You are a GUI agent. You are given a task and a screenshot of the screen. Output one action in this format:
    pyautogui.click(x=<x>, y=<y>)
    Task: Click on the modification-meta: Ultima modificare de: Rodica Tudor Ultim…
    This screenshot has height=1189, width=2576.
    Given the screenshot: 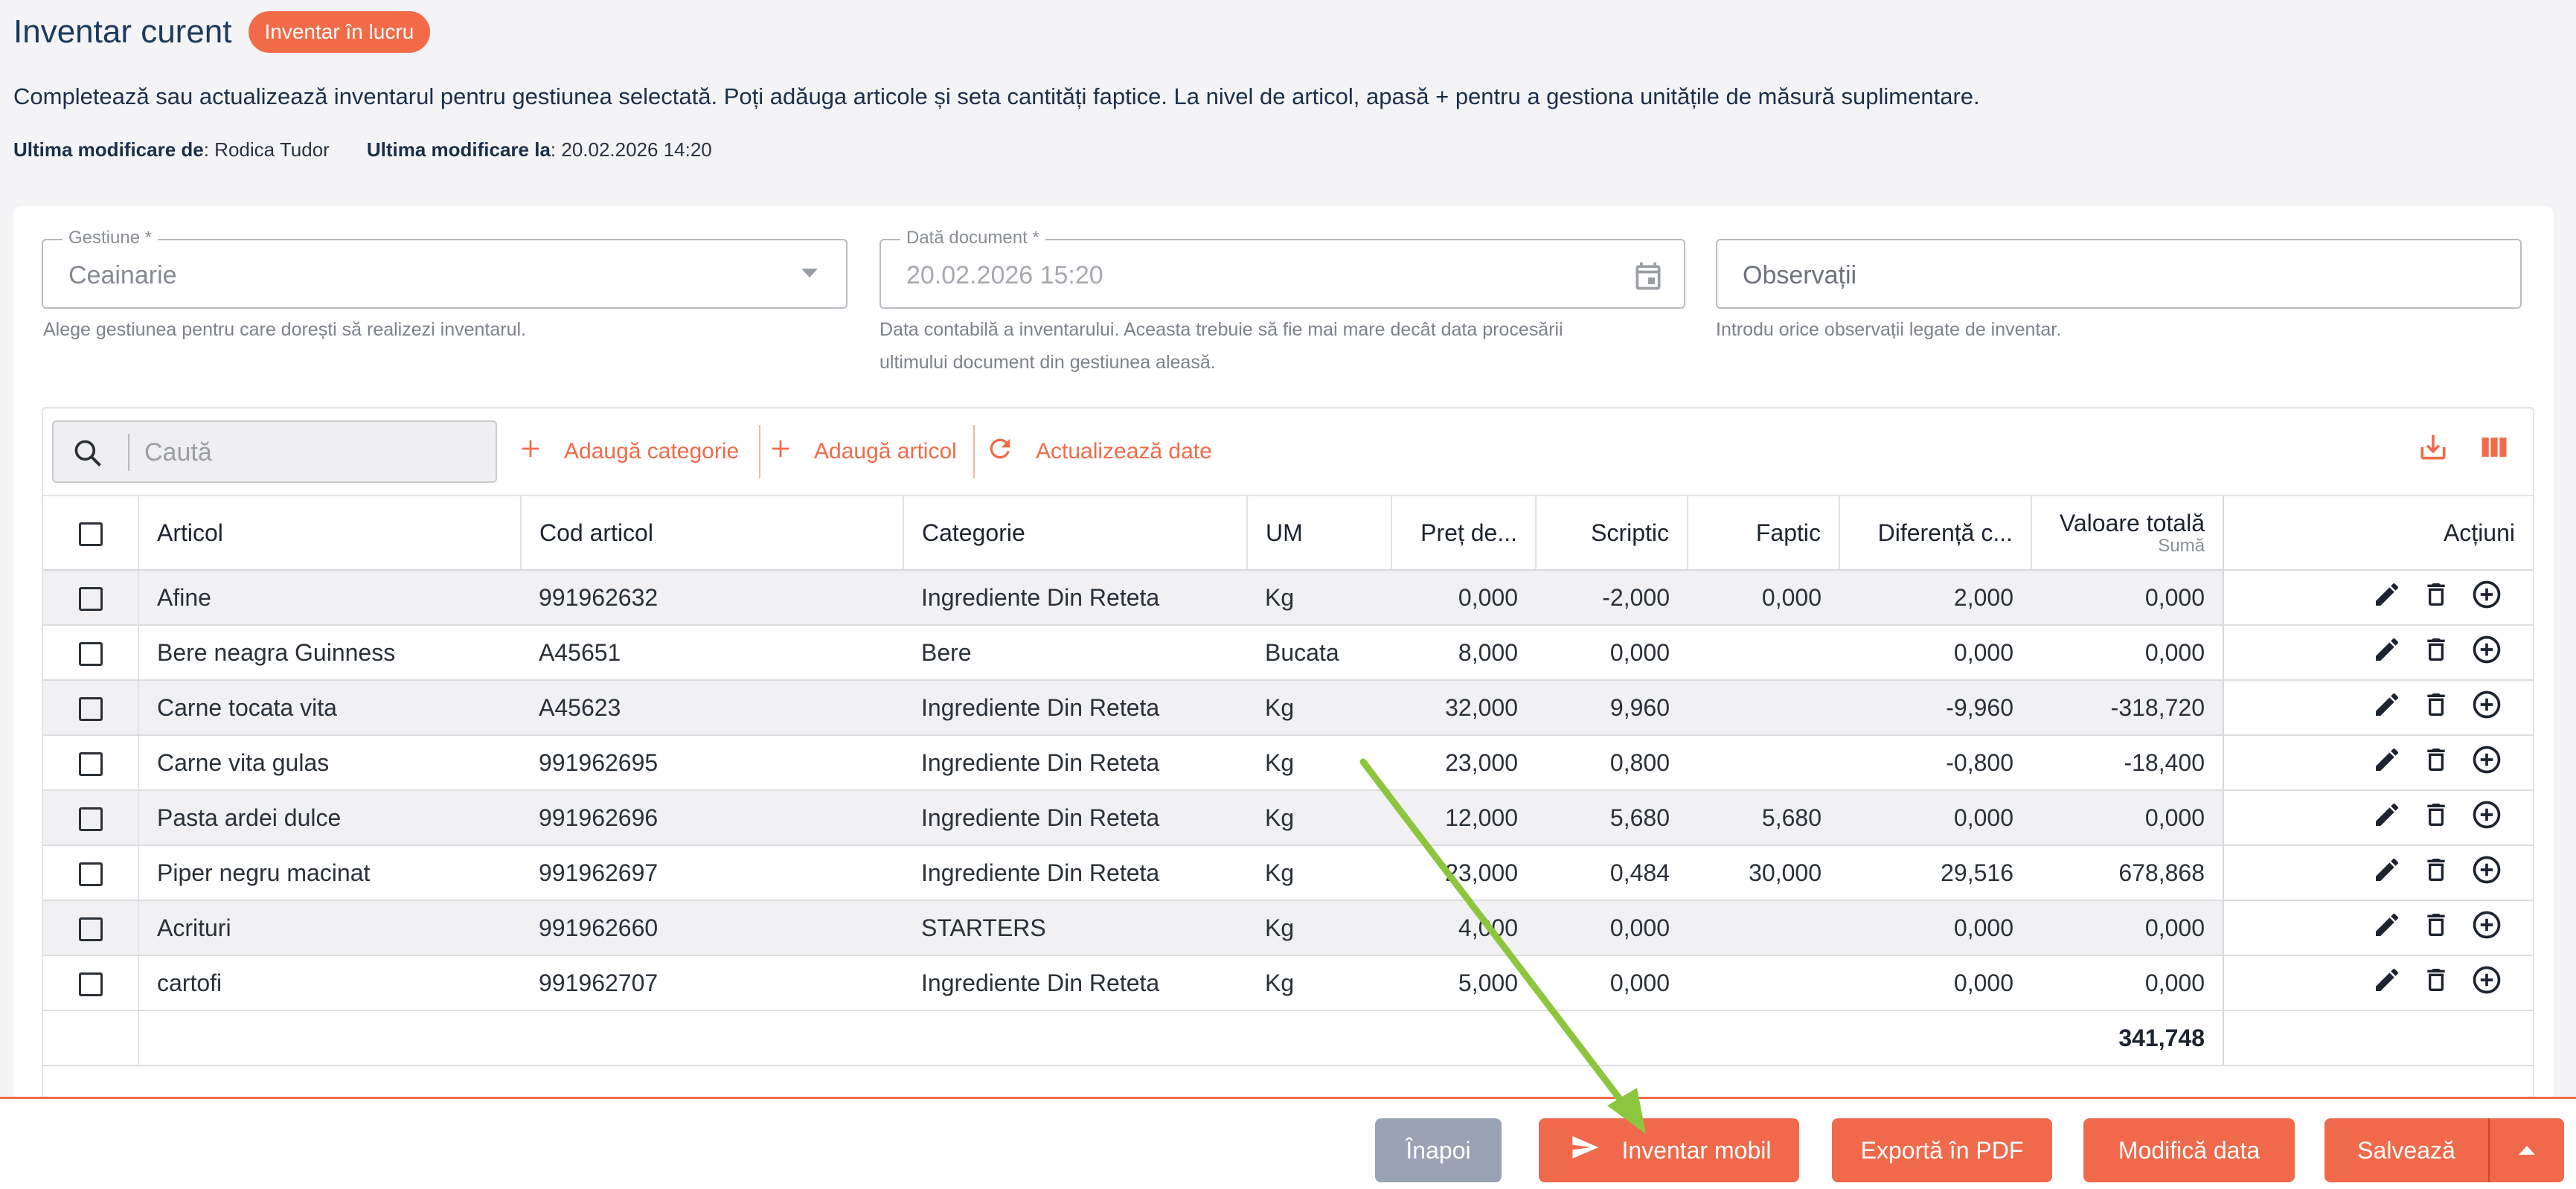 What is the action you would take?
    pyautogui.click(x=1285, y=149)
    